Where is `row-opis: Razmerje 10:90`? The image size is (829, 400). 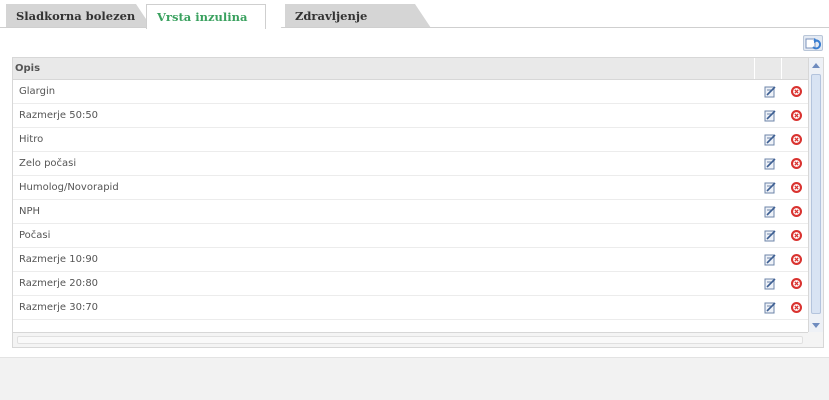 row-opis: Razmerje 10:90 is located at coordinates (59, 259).